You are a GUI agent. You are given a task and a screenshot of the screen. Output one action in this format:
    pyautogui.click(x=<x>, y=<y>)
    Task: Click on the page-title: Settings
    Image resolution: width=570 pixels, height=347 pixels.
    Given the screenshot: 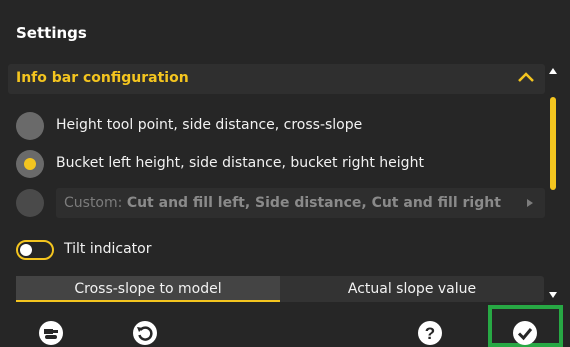 What is the action you would take?
    pyautogui.click(x=51, y=33)
    